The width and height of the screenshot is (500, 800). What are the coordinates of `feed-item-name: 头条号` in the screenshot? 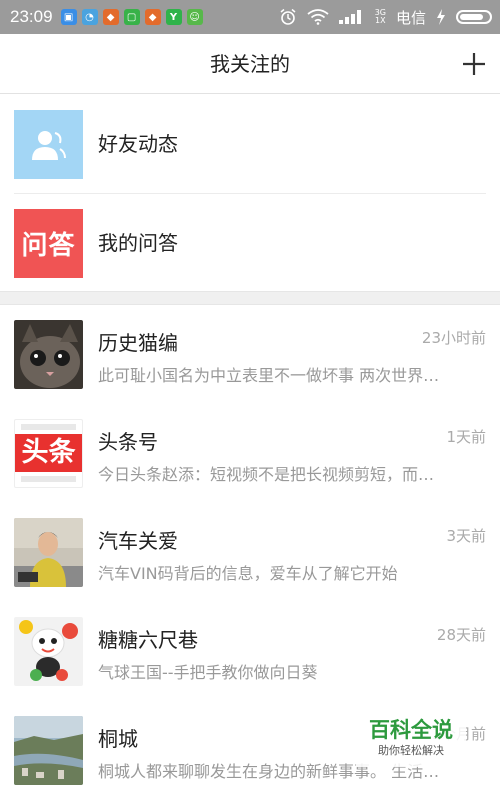 It's located at (128, 442).